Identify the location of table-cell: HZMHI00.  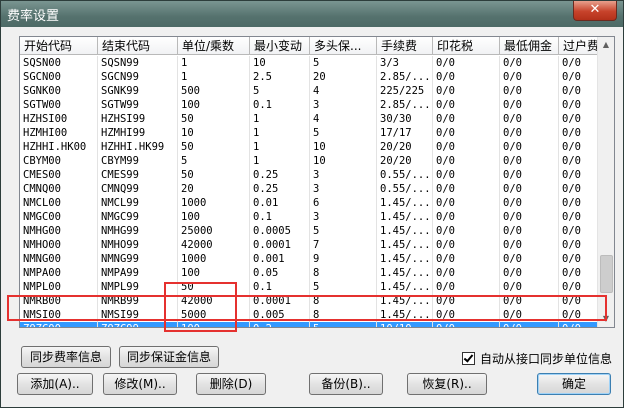
(59, 133).